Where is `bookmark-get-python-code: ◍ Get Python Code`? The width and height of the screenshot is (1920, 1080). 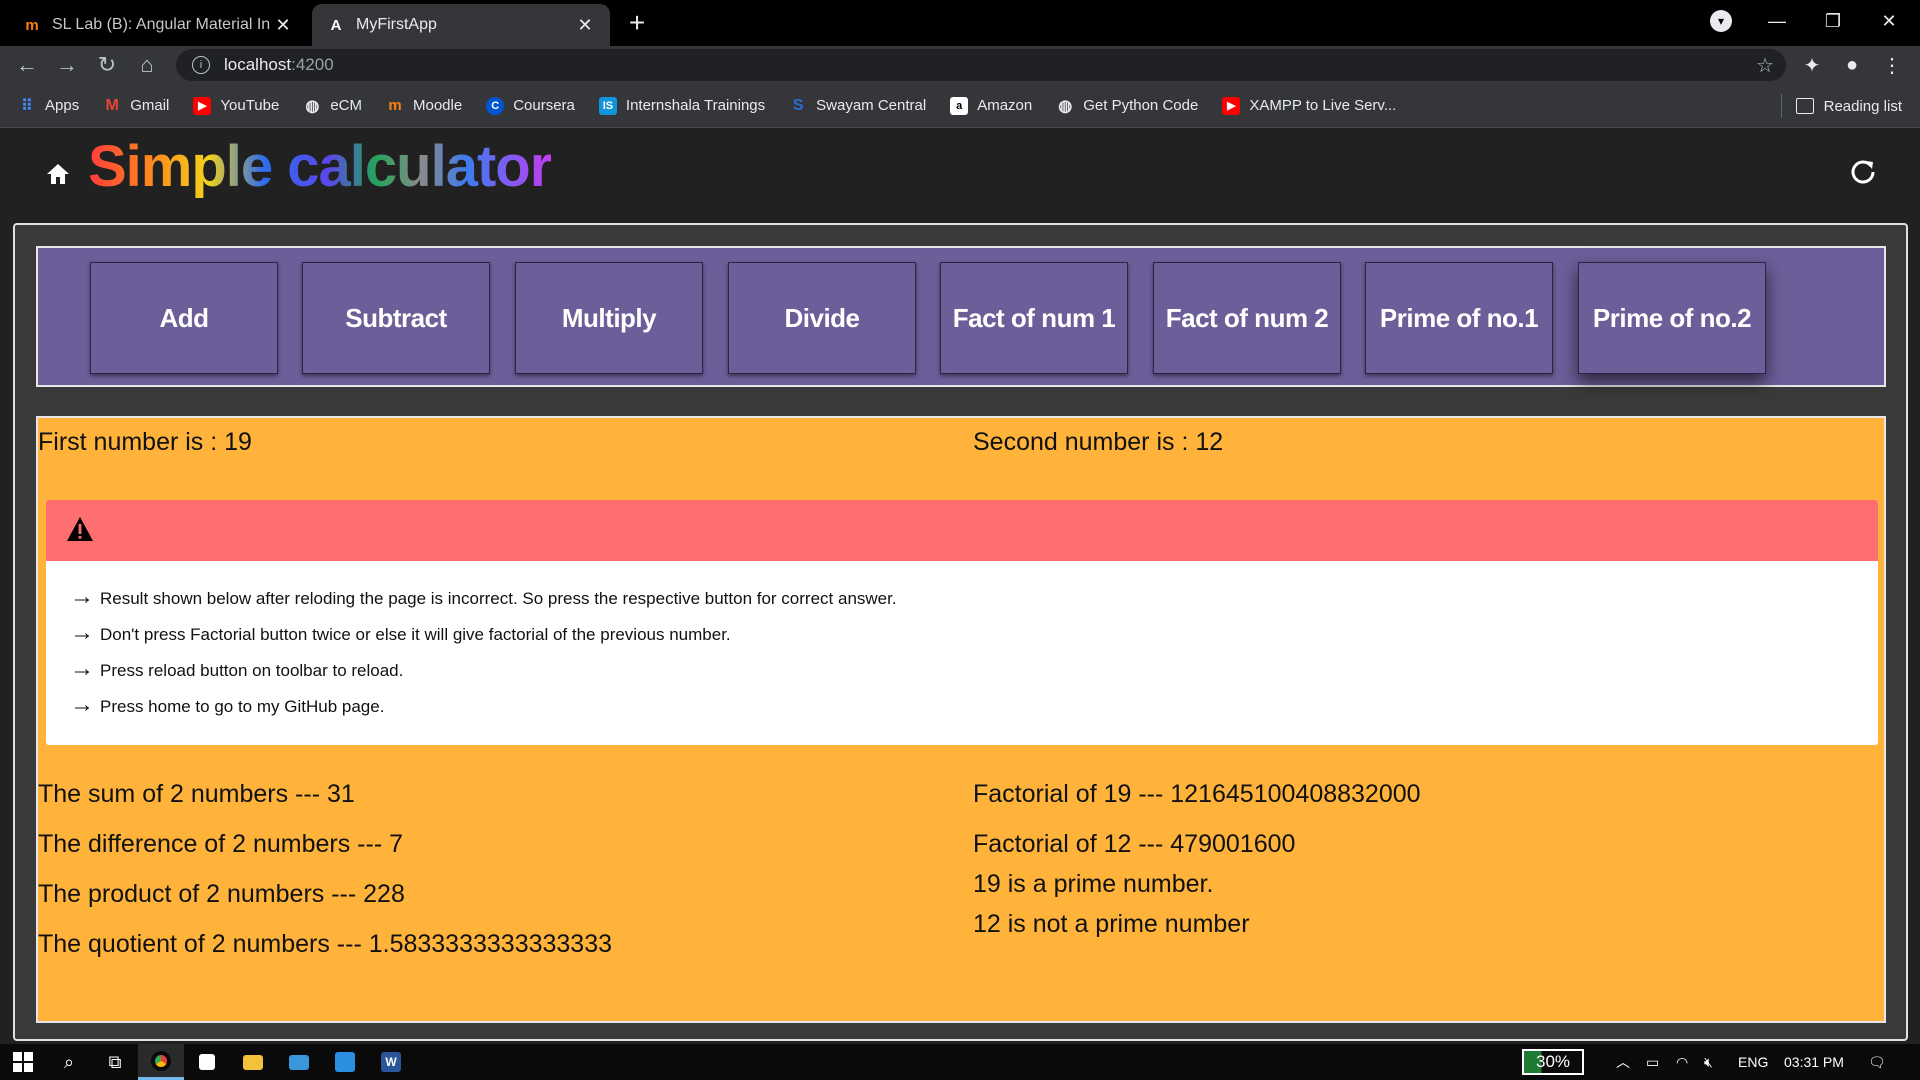 bookmark-get-python-code: ◍ Get Python Code is located at coordinates (1127, 106).